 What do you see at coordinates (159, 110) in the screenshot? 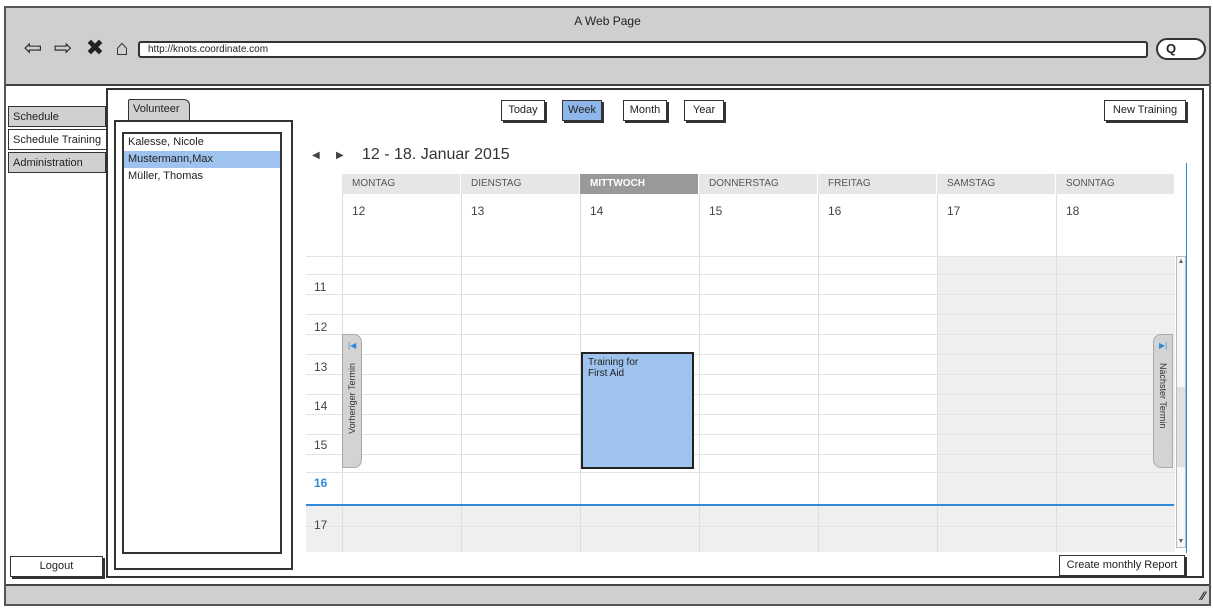
I see `tab-volunteer: Volunteer` at bounding box center [159, 110].